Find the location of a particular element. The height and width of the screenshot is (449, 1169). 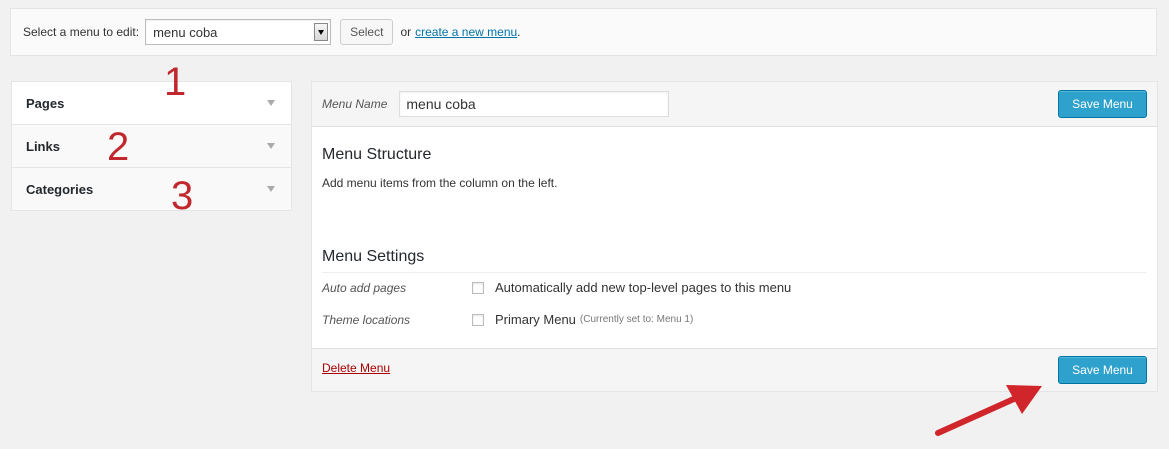

save-menu-button-bottom: Save Menu is located at coordinates (1102, 370).